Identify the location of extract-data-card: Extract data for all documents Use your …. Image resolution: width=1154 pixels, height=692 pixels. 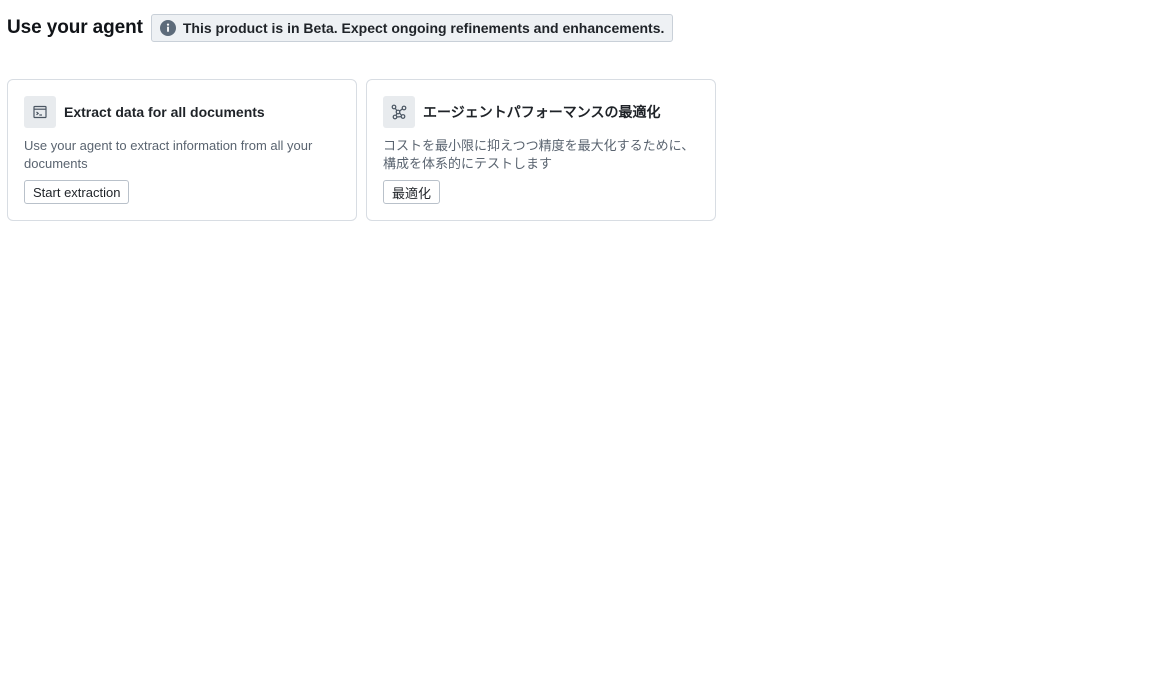
(182, 150).